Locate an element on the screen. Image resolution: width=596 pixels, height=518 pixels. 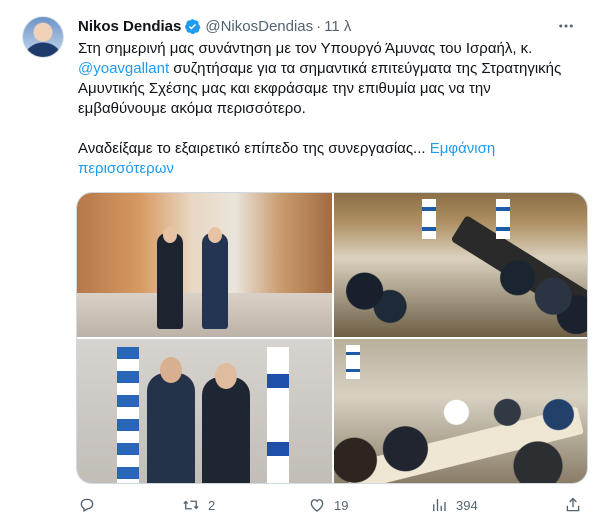
photo-delegations is located at coordinates (460, 411).